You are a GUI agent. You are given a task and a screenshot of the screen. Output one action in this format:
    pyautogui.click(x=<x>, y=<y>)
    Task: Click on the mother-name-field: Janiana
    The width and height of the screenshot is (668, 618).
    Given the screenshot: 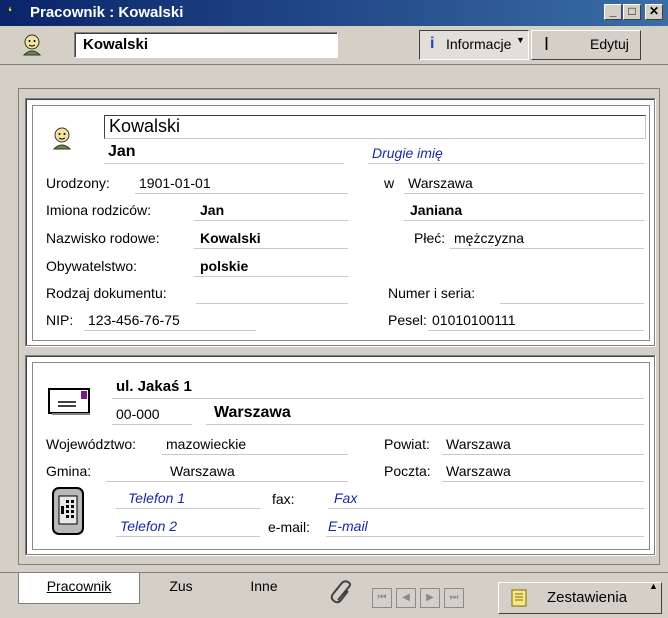 What is the action you would take?
    pyautogui.click(x=524, y=210)
    